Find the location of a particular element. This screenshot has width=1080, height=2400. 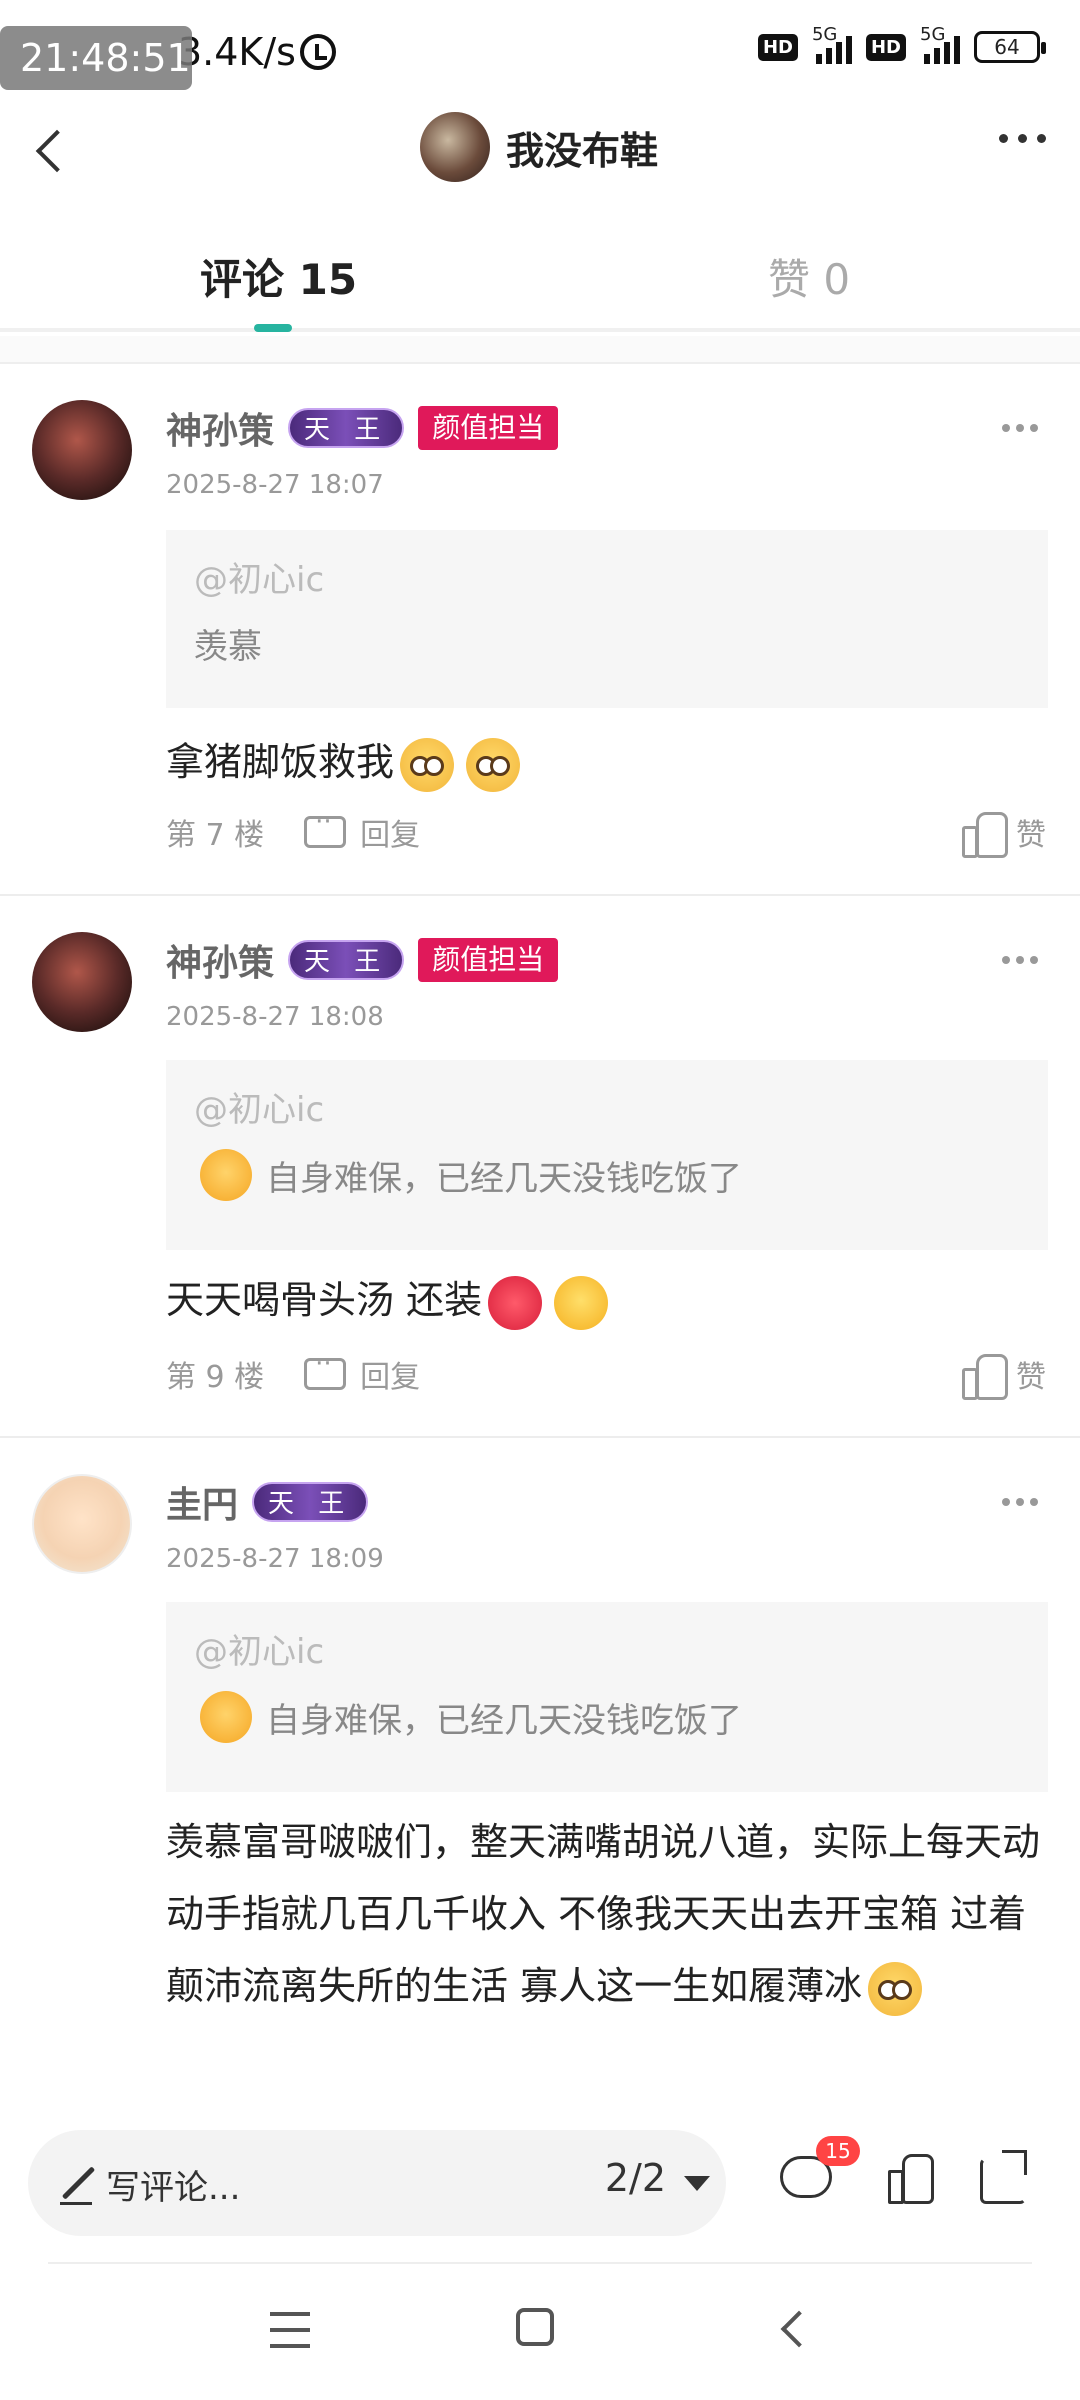

share-icon is located at coordinates (1004, 2176).